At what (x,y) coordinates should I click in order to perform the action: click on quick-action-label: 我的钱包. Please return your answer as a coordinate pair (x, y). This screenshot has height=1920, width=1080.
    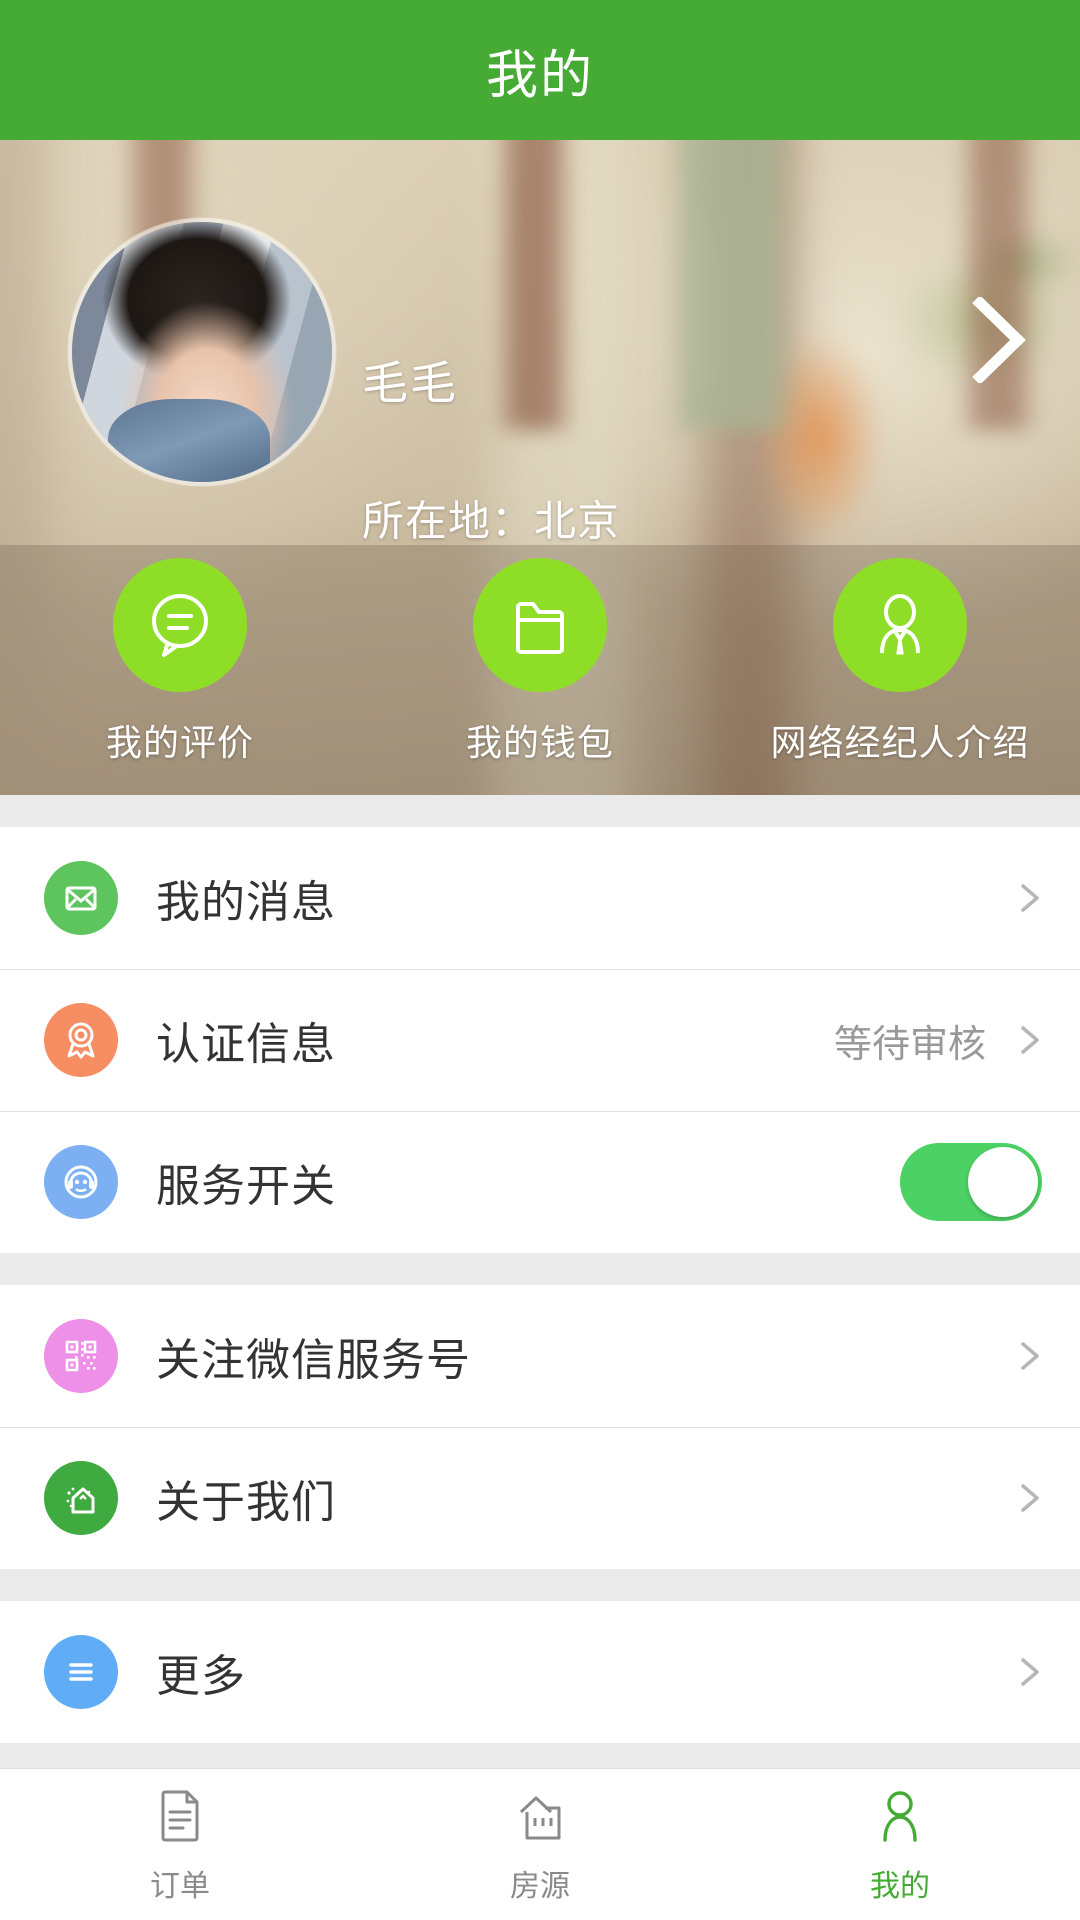
    Looking at the image, I should click on (539, 742).